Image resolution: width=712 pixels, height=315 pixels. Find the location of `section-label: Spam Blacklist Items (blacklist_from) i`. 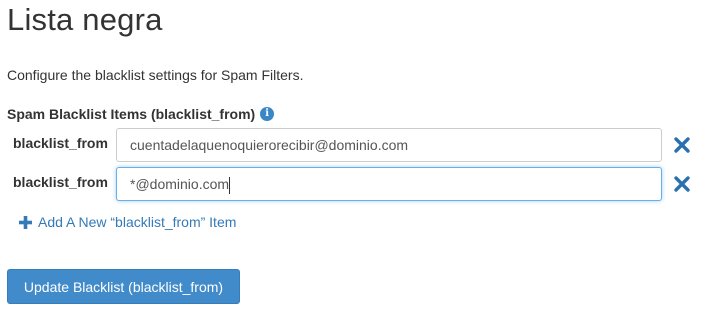

section-label: Spam Blacklist Items (blacklist_from) i is located at coordinates (141, 114).